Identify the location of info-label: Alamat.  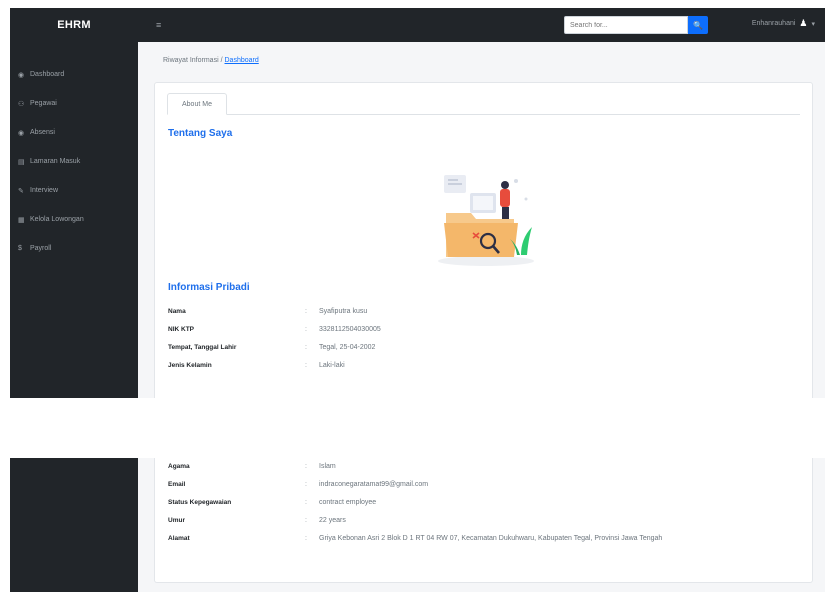
(179, 538).